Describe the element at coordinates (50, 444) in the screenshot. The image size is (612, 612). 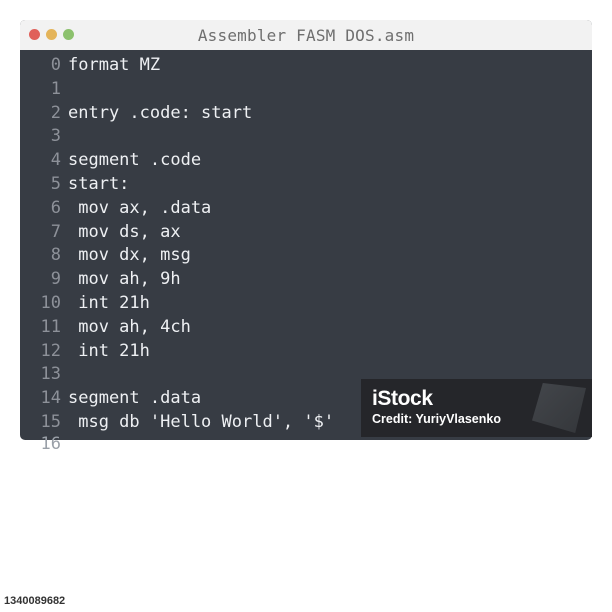
I see `line-number: 16` at that location.